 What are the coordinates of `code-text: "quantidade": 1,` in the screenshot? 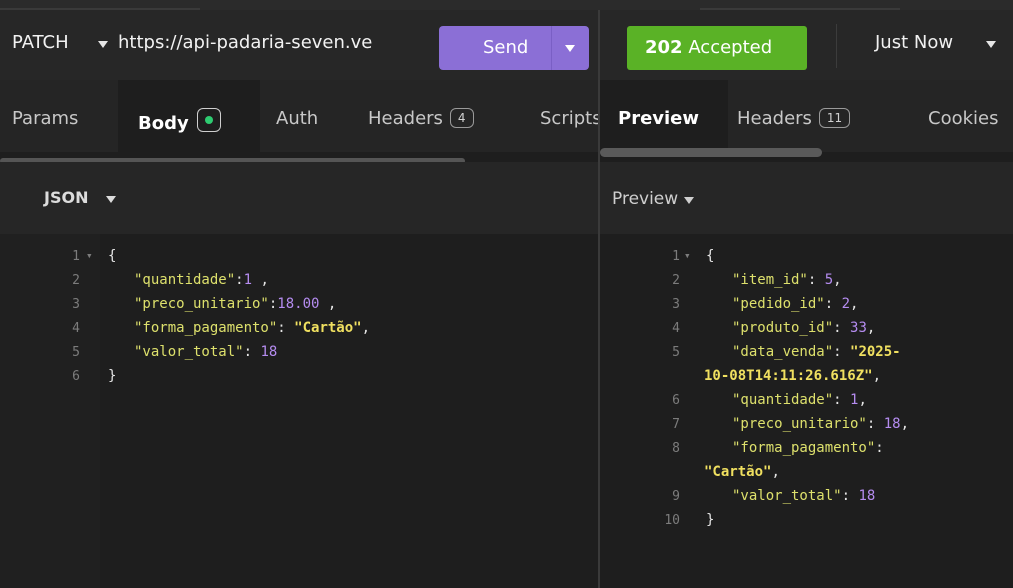 It's located at (799, 400).